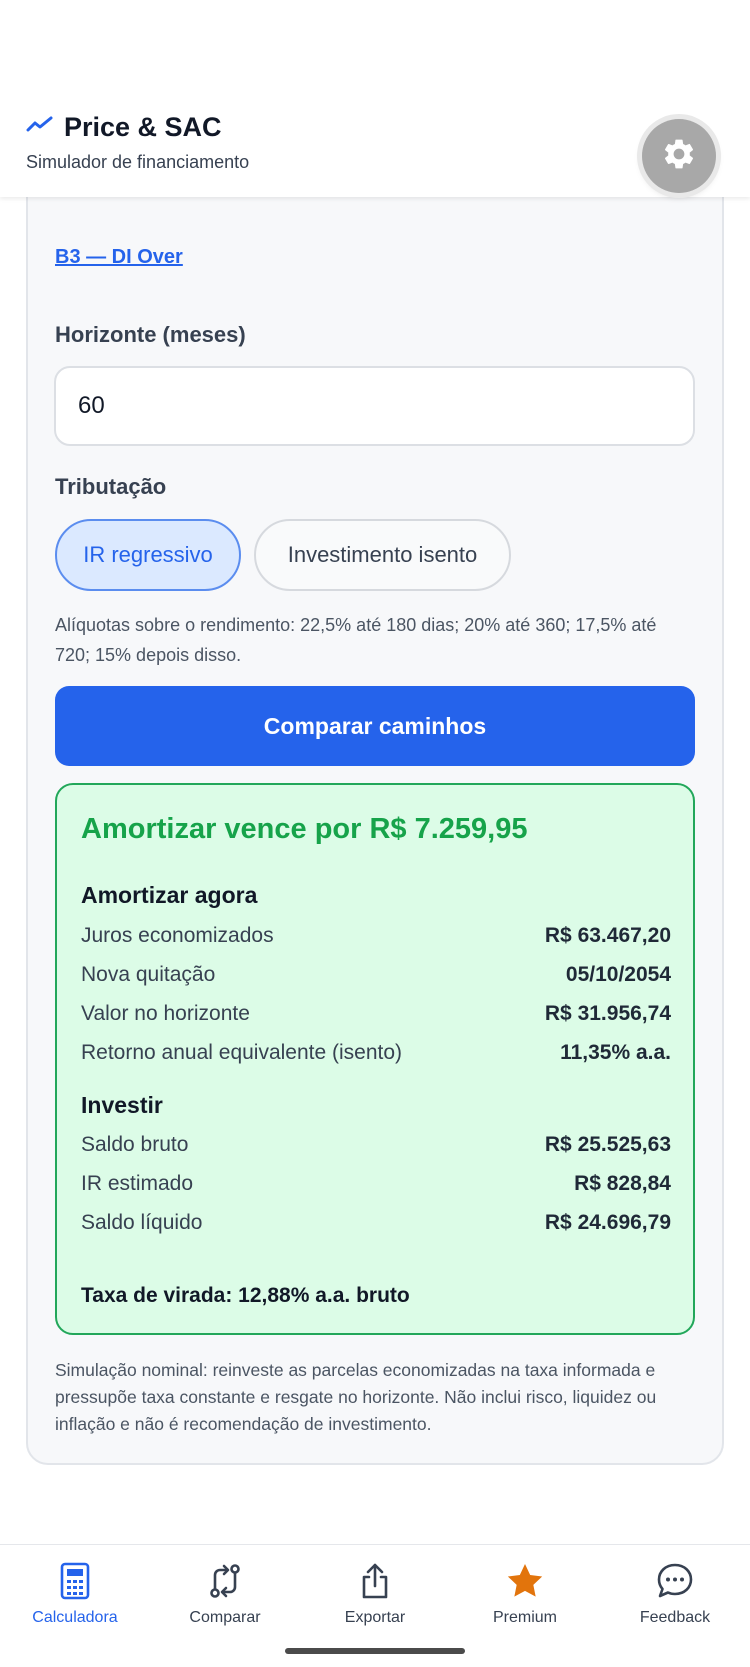  I want to click on trend-chart-icon, so click(40, 127).